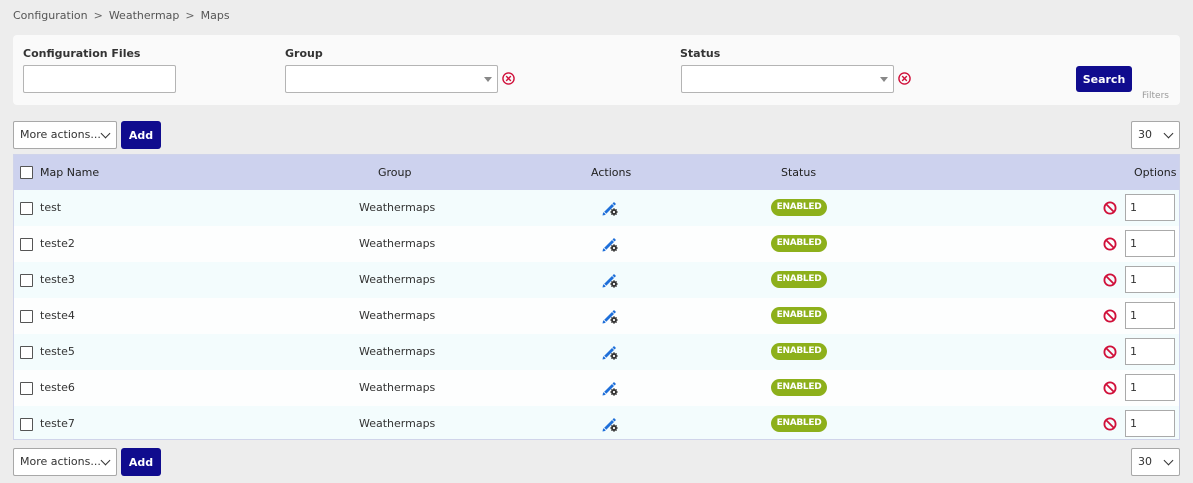 This screenshot has height=483, width=1193. I want to click on map-name-link: teste5, so click(57, 351).